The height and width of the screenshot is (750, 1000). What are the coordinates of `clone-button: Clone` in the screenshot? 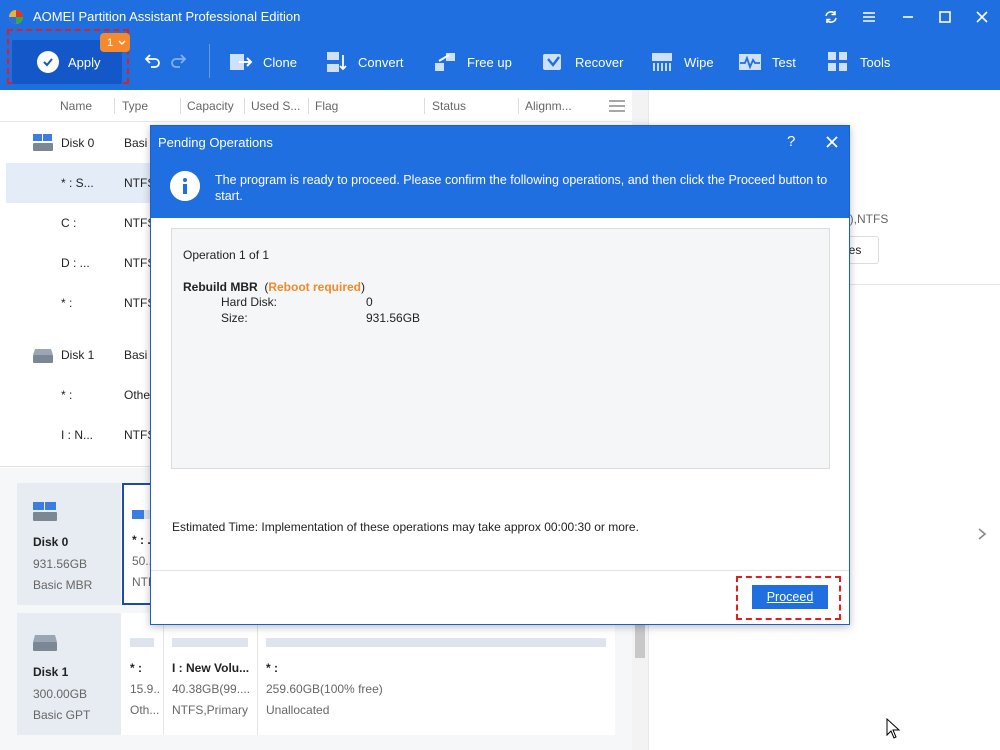 It's located at (263, 62).